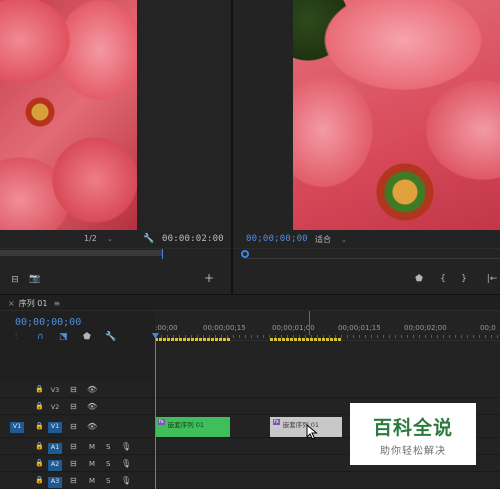 This screenshot has height=489, width=500. I want to click on track-name: V2, so click(55, 408).